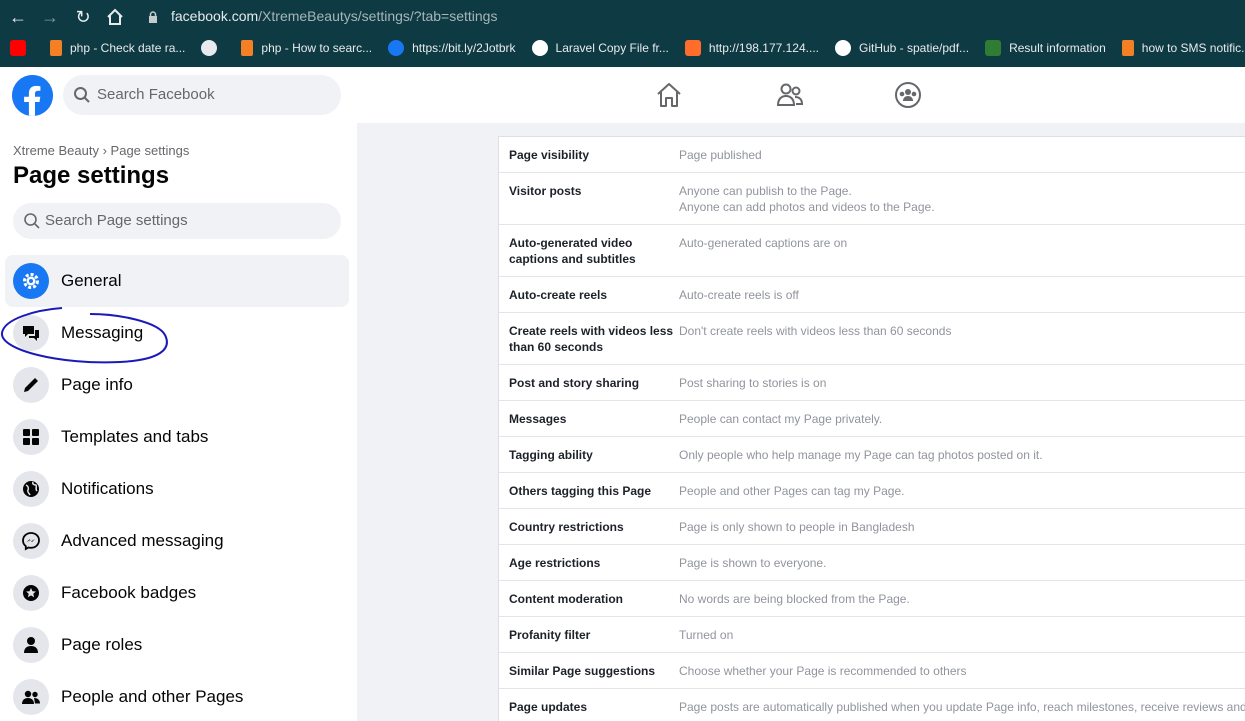 Image resolution: width=1245 pixels, height=721 pixels. I want to click on settings-search-input: Search Page settings, so click(177, 221).